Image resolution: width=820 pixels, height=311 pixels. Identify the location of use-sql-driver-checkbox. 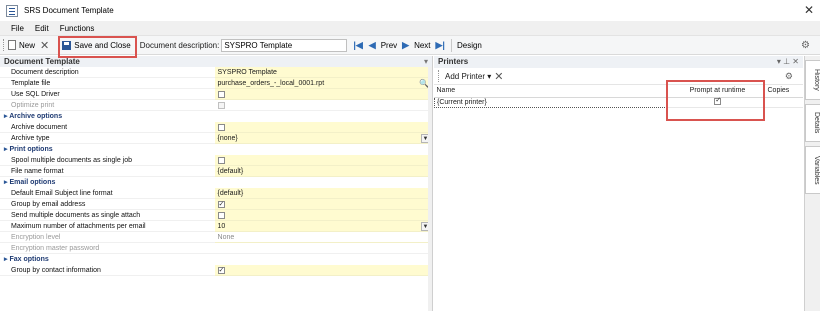
(221, 94).